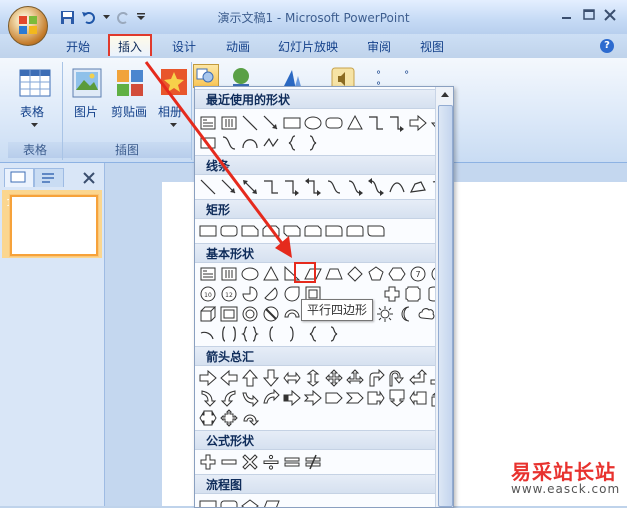  I want to click on block-down-arrow, so click(271, 378).